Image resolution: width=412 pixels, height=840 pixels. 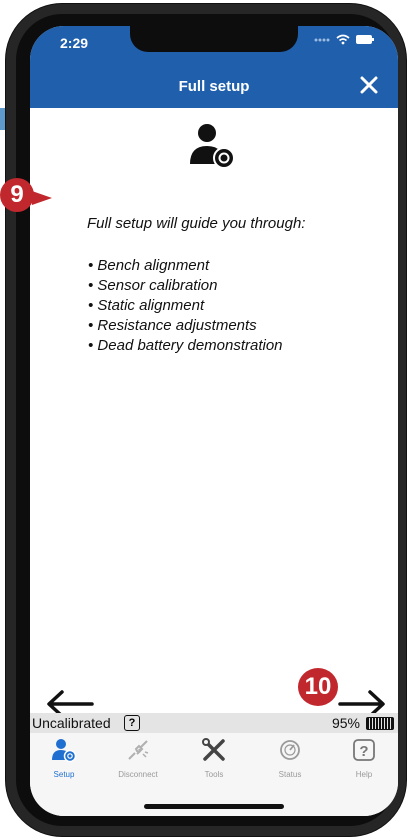 What do you see at coordinates (290, 750) in the screenshot?
I see `status-icon` at bounding box center [290, 750].